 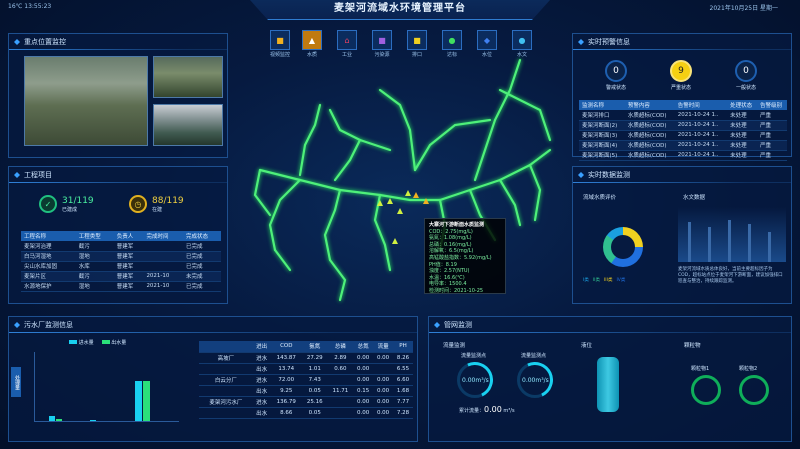 What do you see at coordinates (286, 402) in the screenshot?
I see `table-cell: 136.79` at bounding box center [286, 402].